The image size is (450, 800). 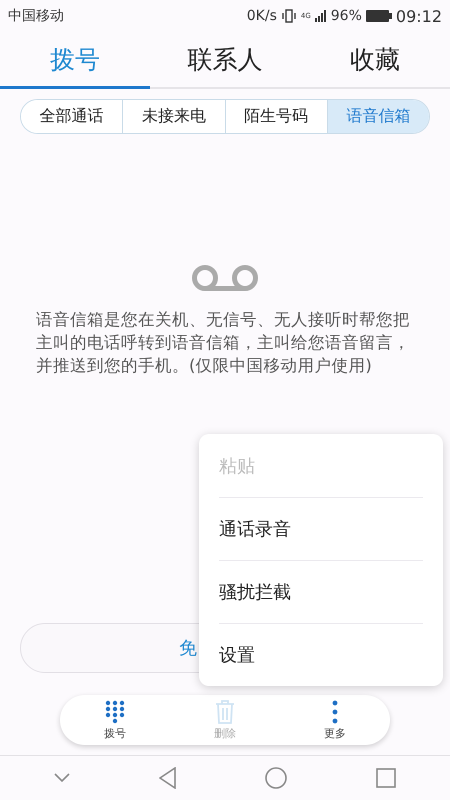 I want to click on tab: 收藏, so click(x=375, y=60).